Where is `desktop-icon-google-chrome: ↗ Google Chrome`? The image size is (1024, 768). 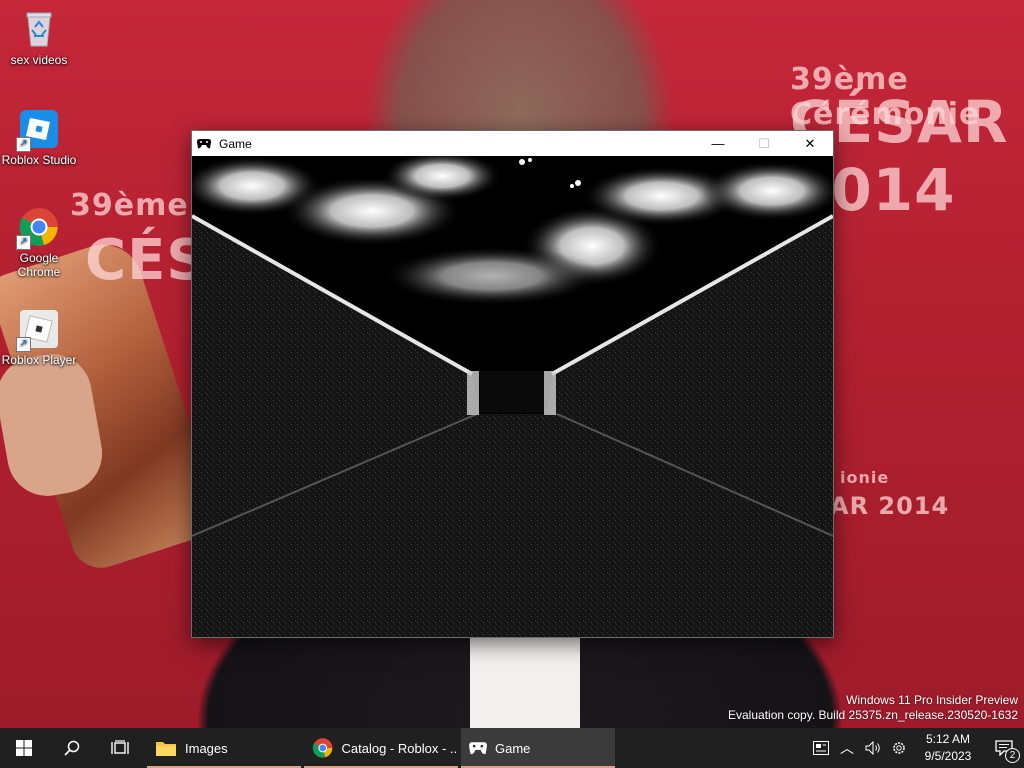
desktop-icon-google-chrome: ↗ Google Chrome is located at coordinates (39, 242).